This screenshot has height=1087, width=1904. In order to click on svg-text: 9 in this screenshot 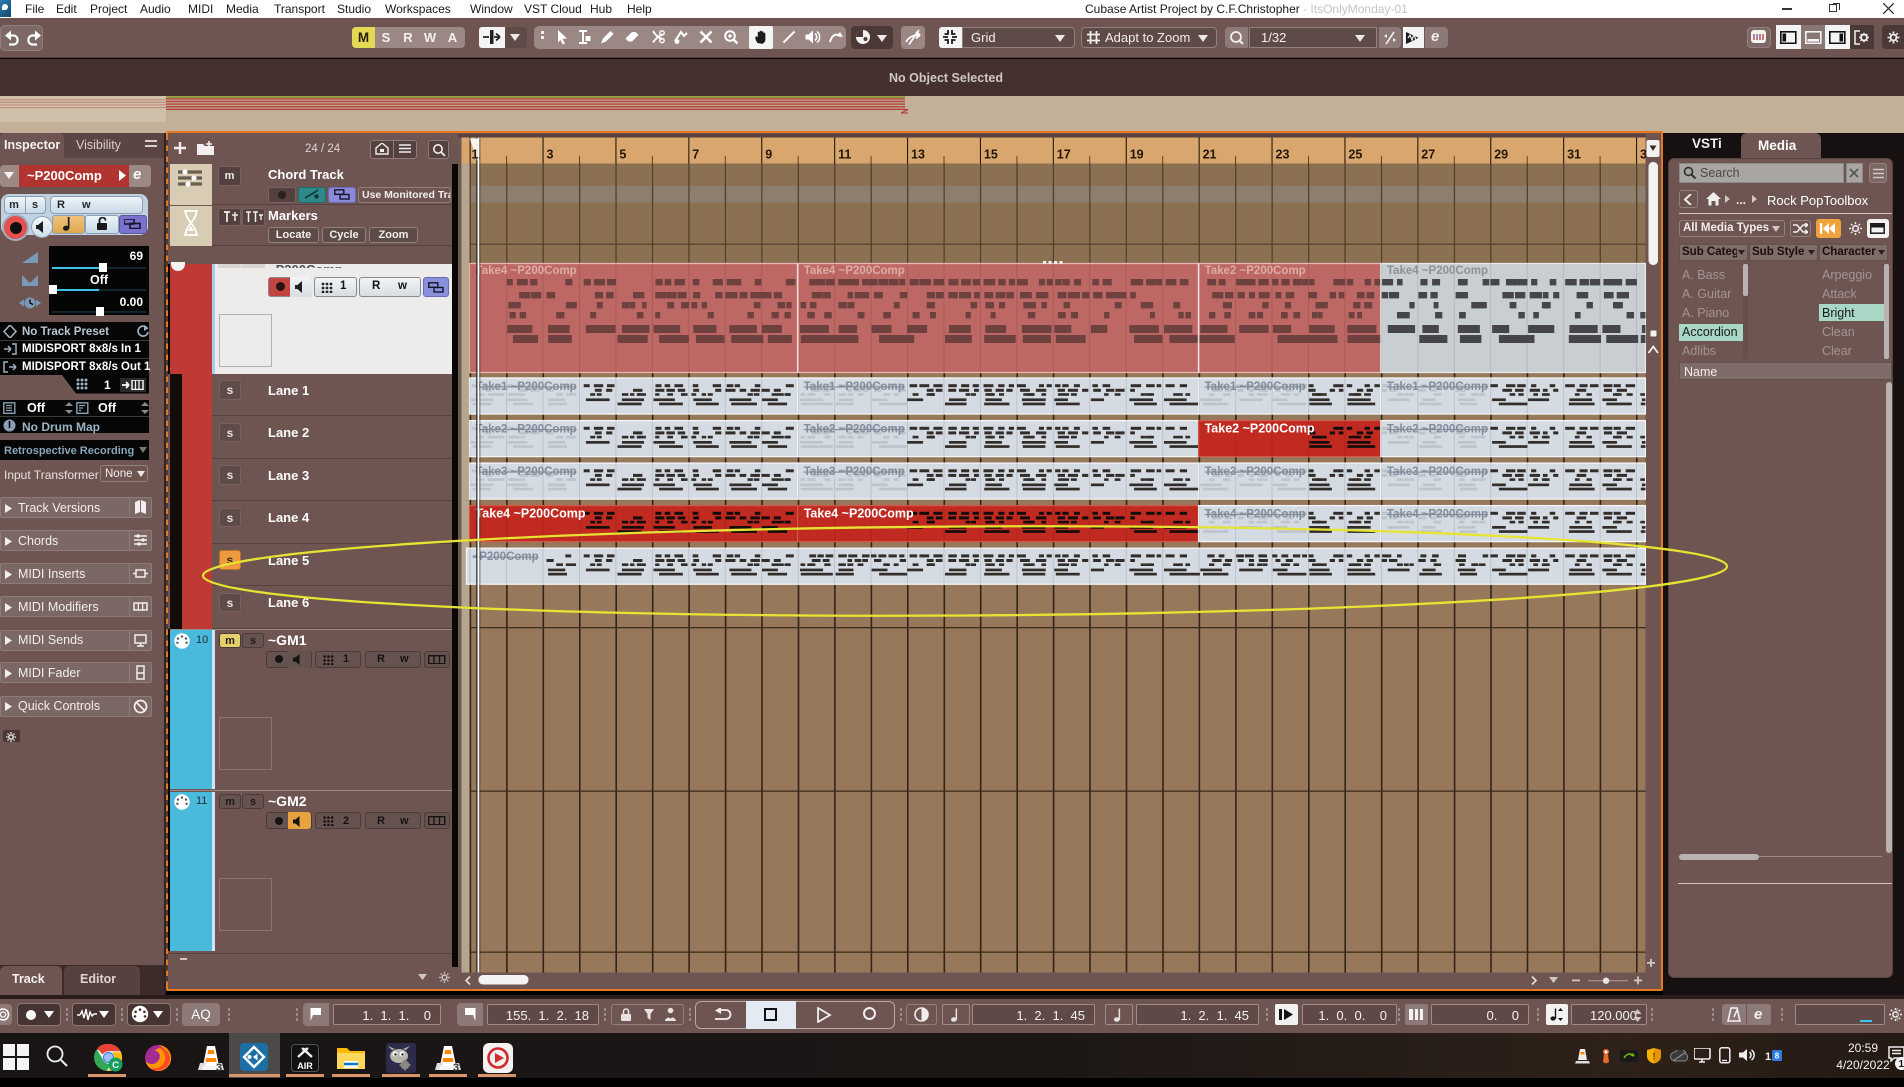, I will do `click(768, 155)`.